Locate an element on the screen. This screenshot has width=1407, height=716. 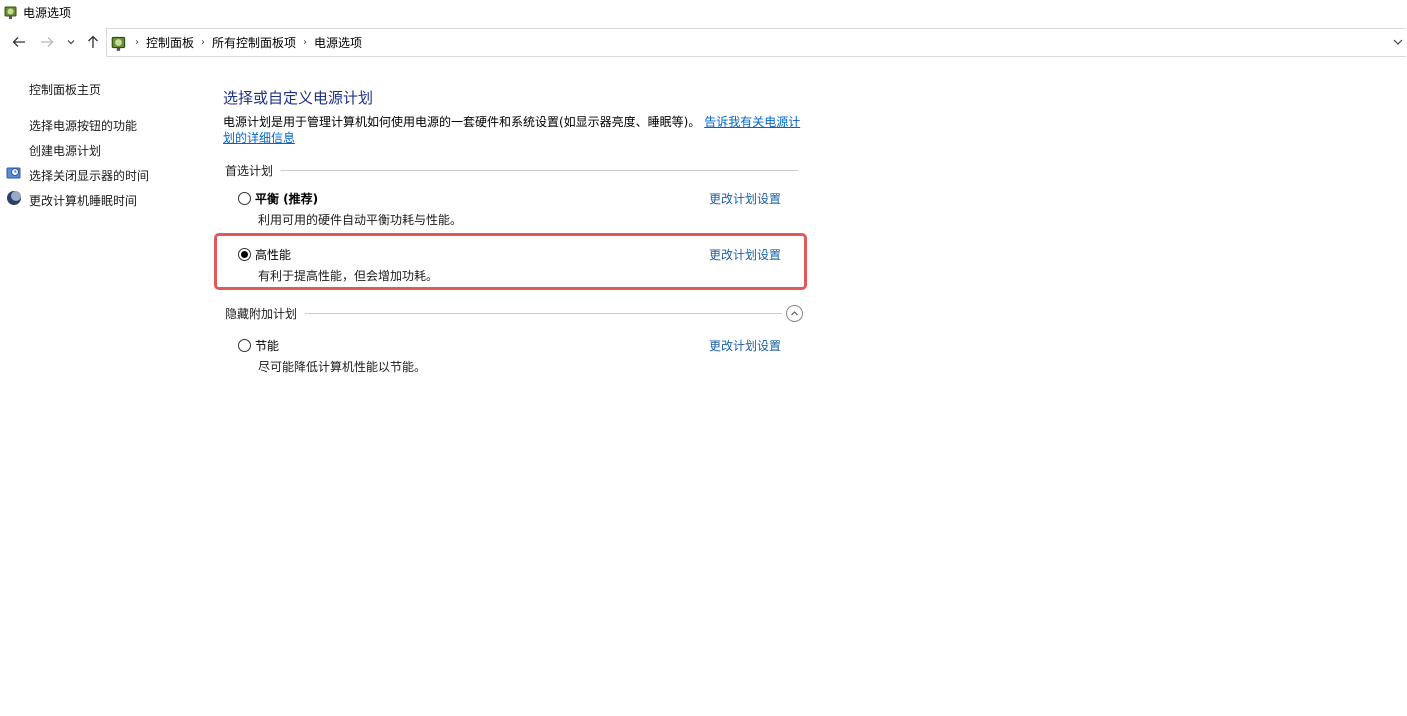
plan-power-saver-description: 尽可能降低计算机性能以节能。 is located at coordinates (342, 367).